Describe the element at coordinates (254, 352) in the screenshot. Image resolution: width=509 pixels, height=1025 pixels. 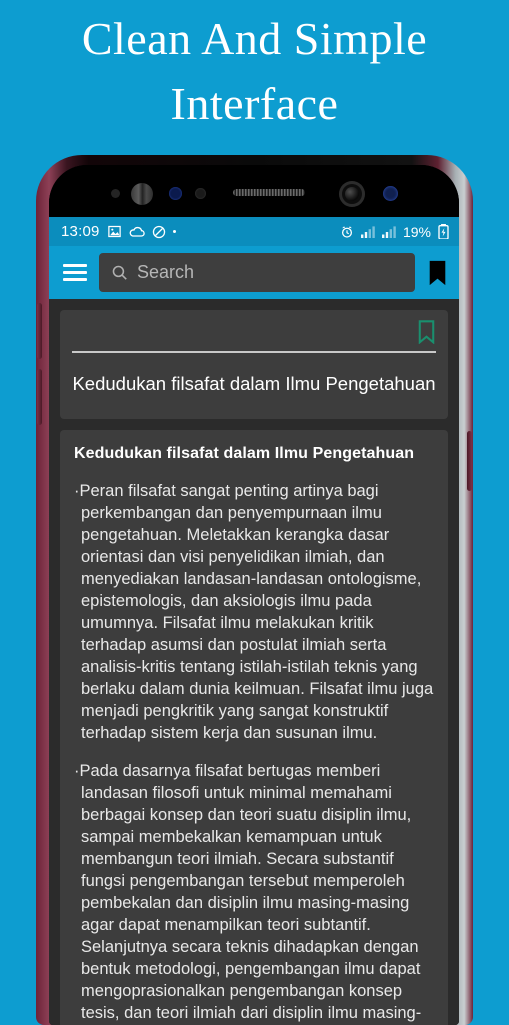
I see `title-card-divider` at that location.